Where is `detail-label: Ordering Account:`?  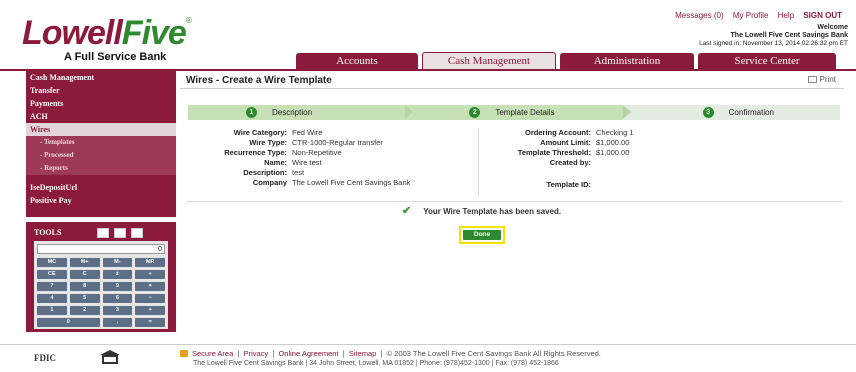
detail-label: Ordering Account: is located at coordinates (558, 132).